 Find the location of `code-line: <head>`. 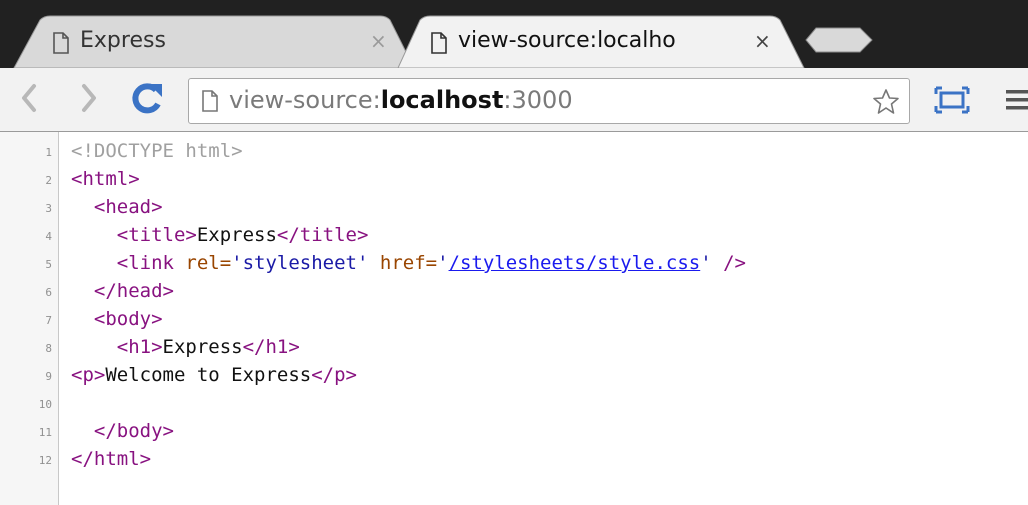

code-line: <head> is located at coordinates (117, 207).